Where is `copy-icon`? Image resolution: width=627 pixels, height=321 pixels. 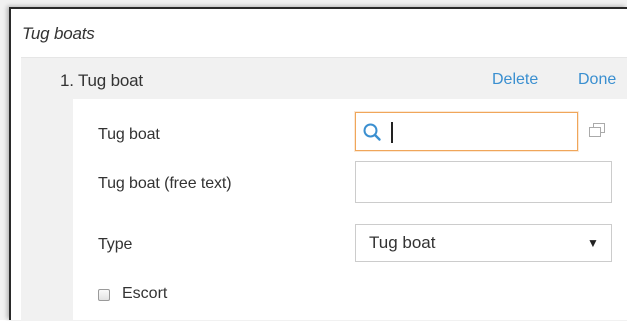 copy-icon is located at coordinates (597, 130).